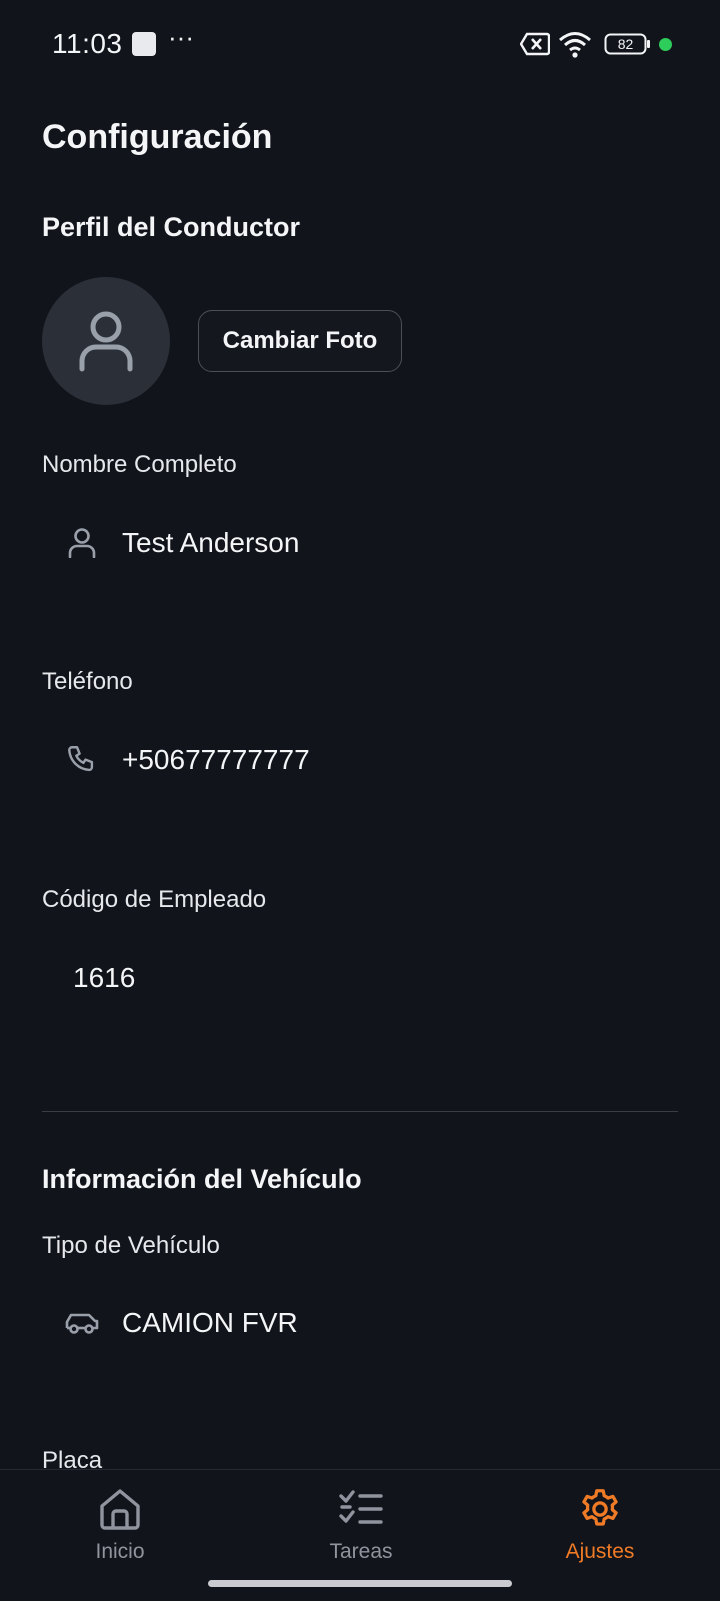 The width and height of the screenshot is (720, 1601). What do you see at coordinates (360, 46) in the screenshot?
I see `status-bar: 11:03 ··· 82` at bounding box center [360, 46].